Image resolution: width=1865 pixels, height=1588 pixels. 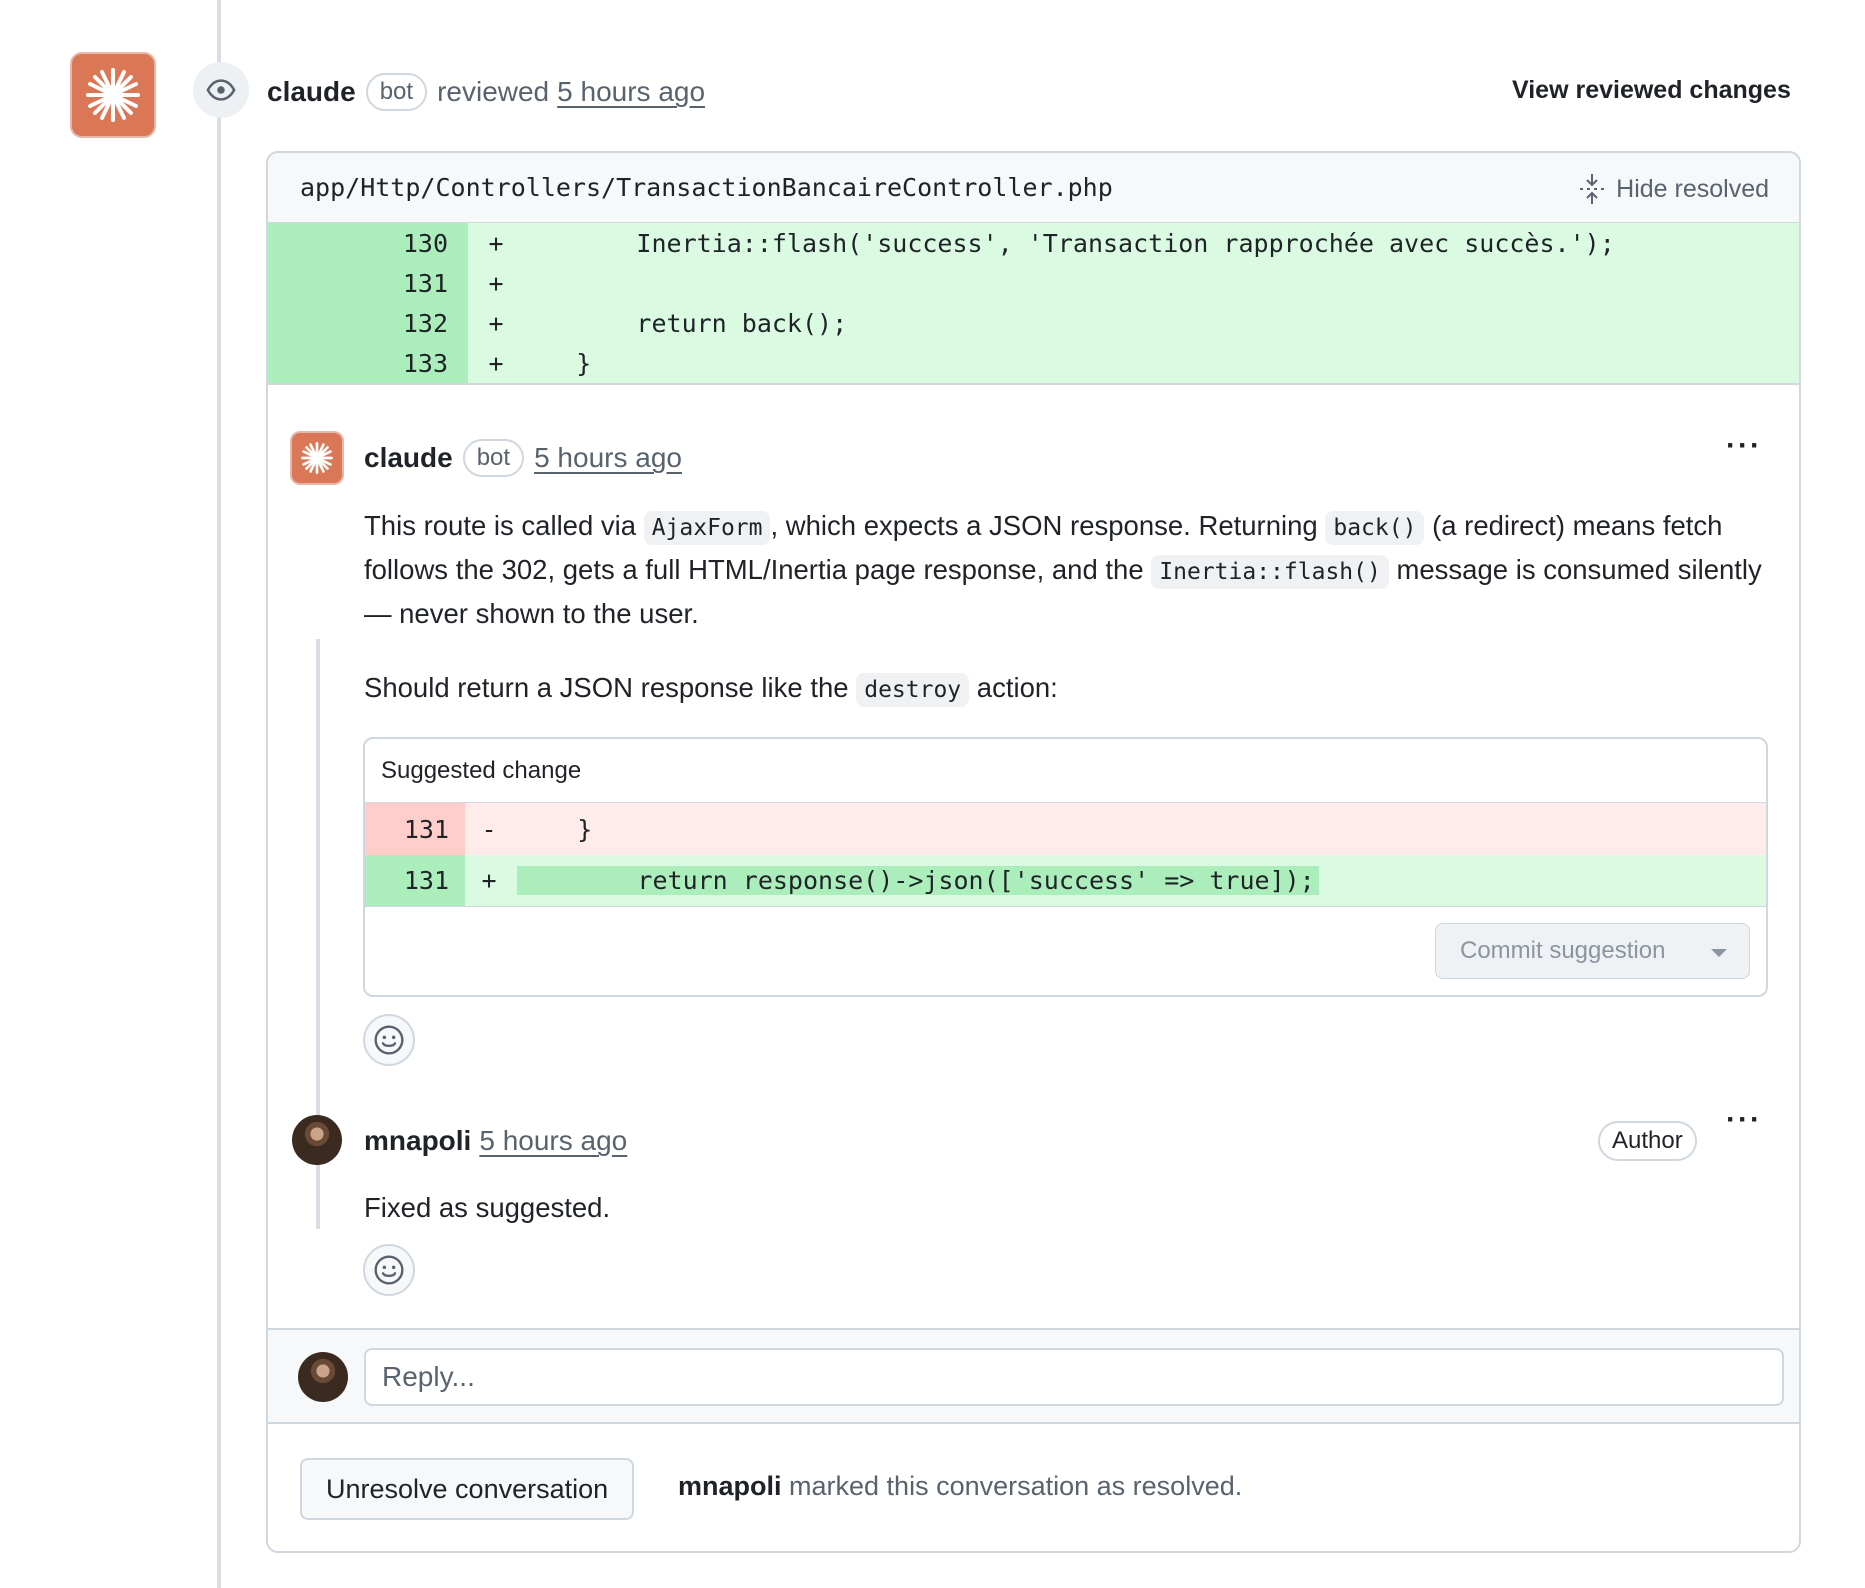 What do you see at coordinates (1033, 363) in the screenshot?
I see `diff-line: 133 + }` at bounding box center [1033, 363].